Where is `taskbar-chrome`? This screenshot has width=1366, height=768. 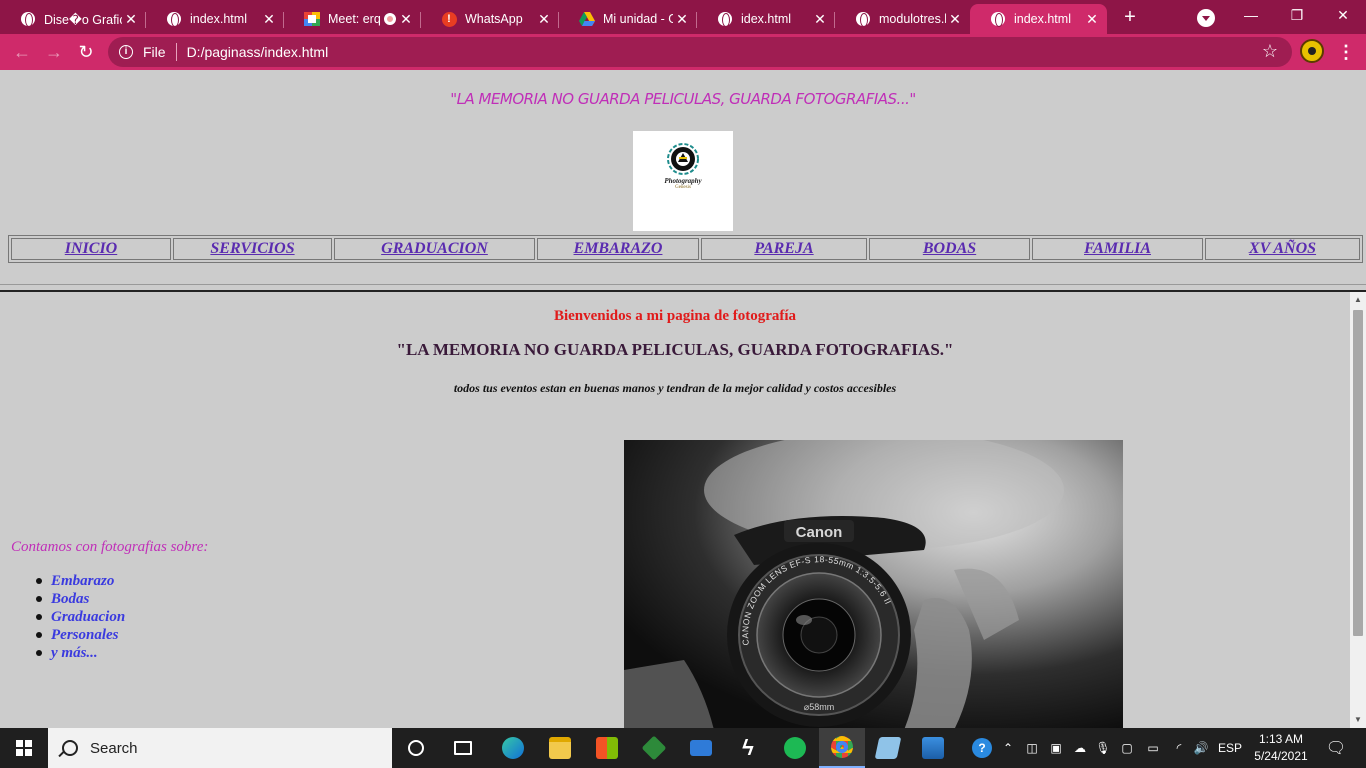
taskbar-chrome is located at coordinates (842, 748).